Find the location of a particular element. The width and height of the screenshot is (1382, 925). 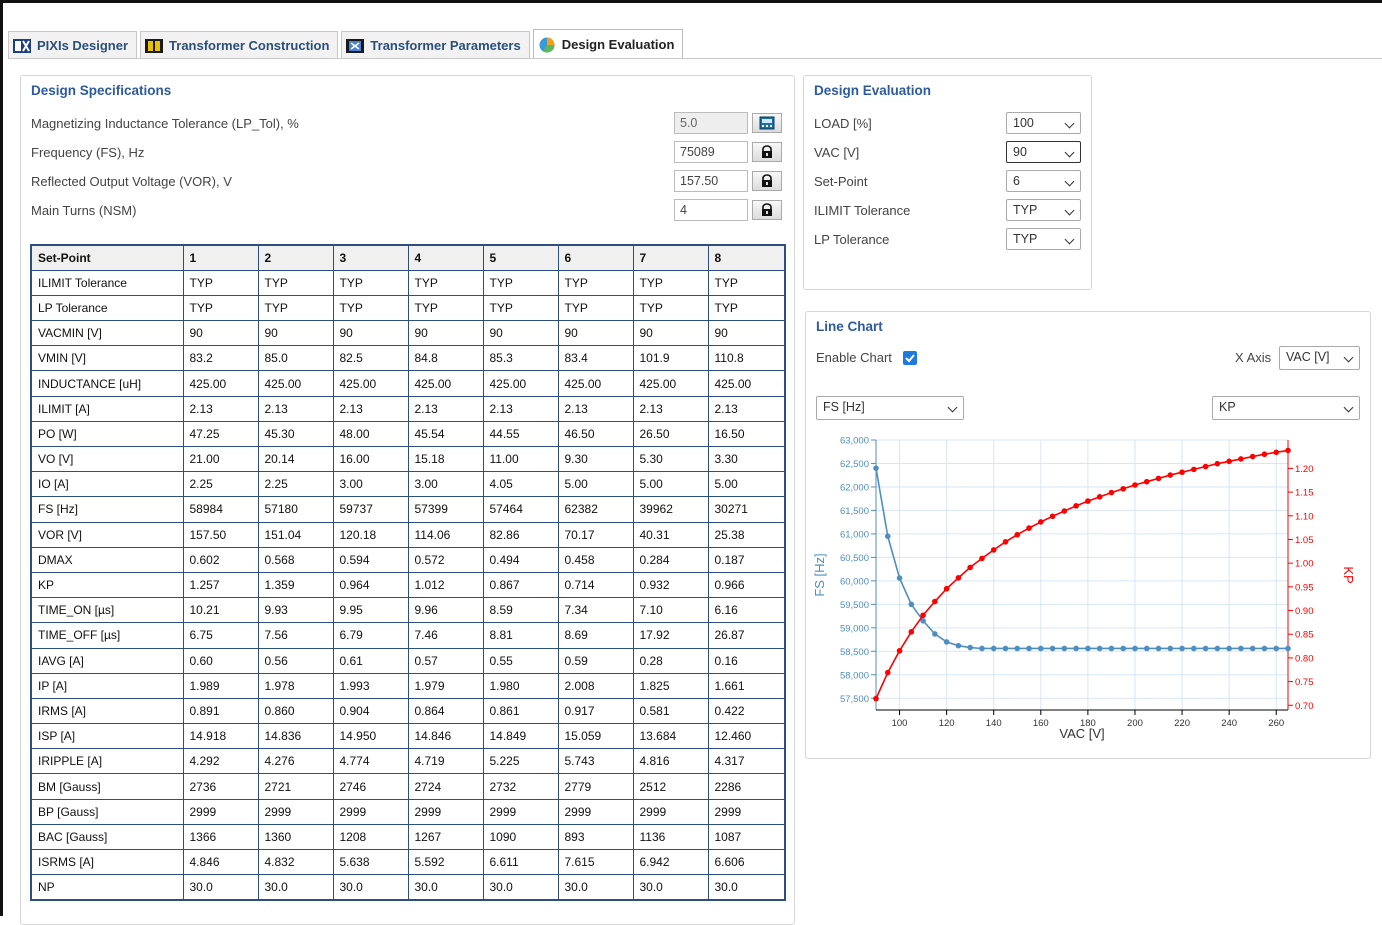

enable-chart-checkbox is located at coordinates (910, 358).